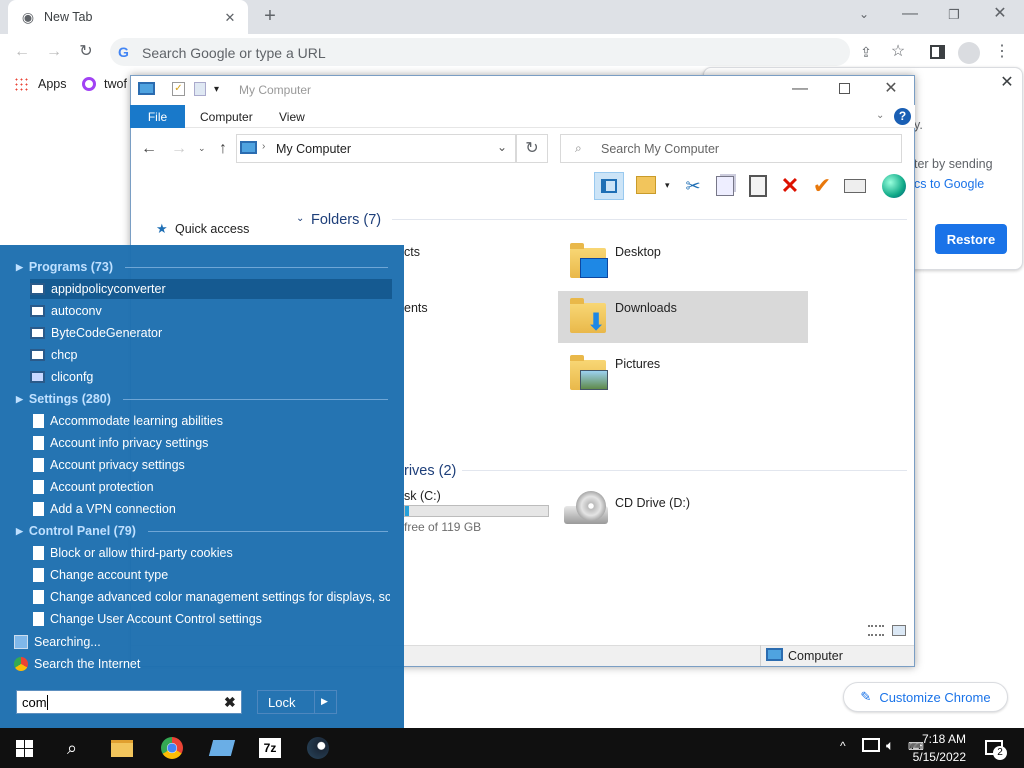  Describe the element at coordinates (222, 748) in the screenshot. I see `app-taskbar-icon` at that location.